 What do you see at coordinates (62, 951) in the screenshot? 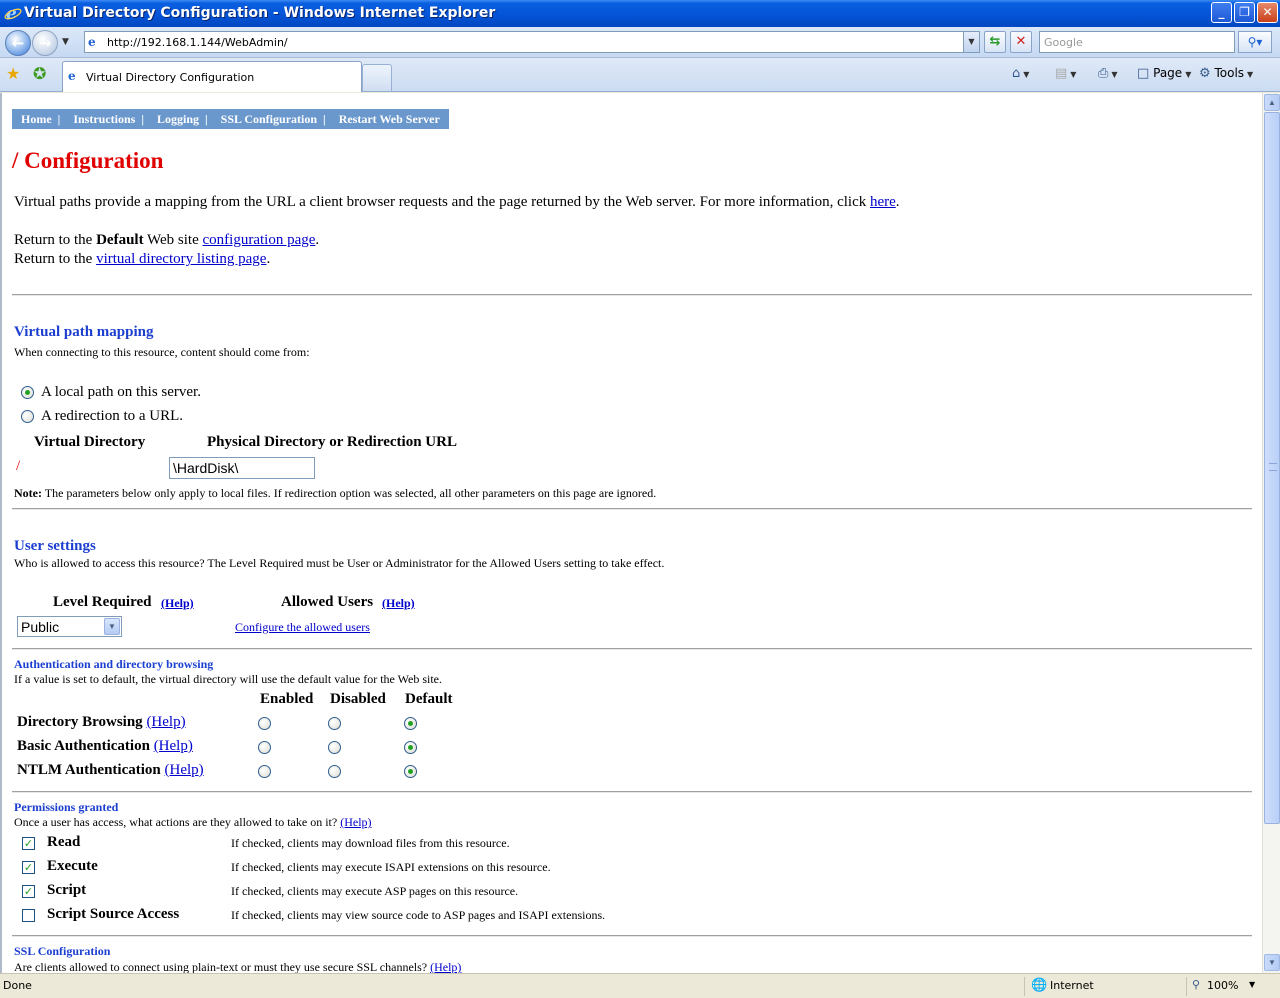
I see `ssl-configuration-heading: SSL Configuration` at bounding box center [62, 951].